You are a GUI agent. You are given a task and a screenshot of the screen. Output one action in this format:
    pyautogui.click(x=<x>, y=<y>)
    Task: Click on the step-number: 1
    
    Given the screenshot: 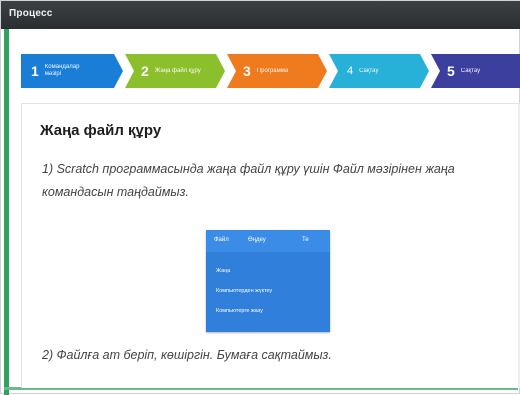 What is the action you would take?
    pyautogui.click(x=35, y=71)
    